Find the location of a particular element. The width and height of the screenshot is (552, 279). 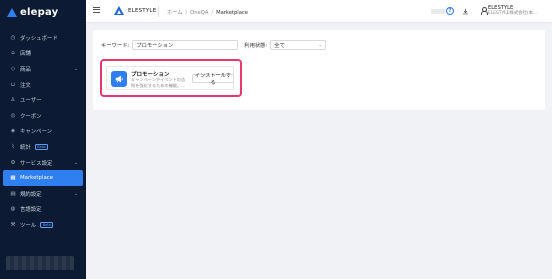

help-icon: ? is located at coordinates (450, 11).